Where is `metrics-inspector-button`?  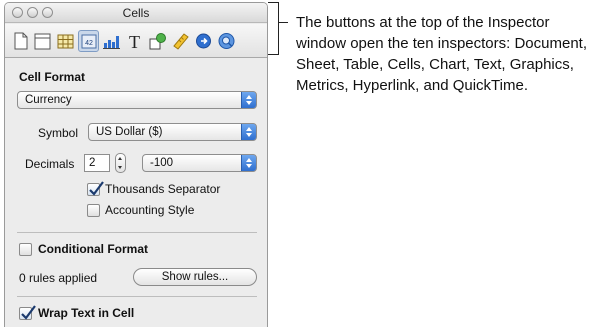 metrics-inspector-button is located at coordinates (180, 41).